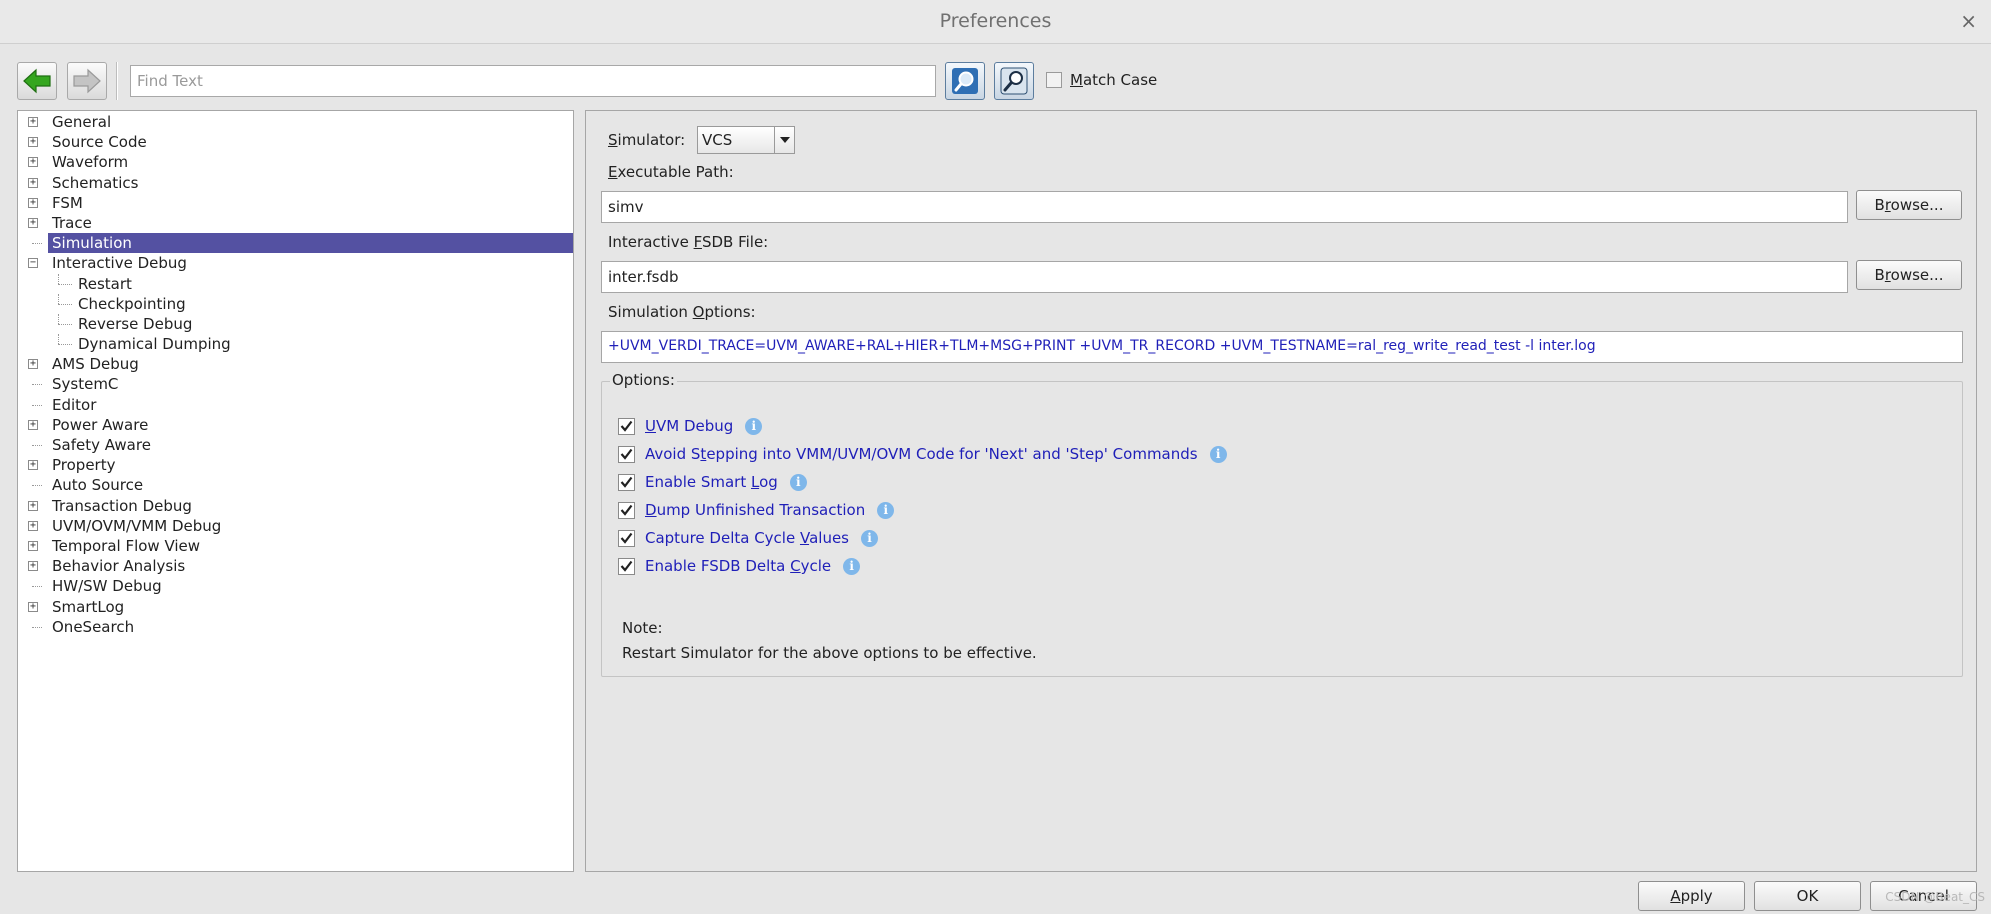 This screenshot has height=914, width=1991. I want to click on tree-item-auto-source: Auto Source, so click(295, 485).